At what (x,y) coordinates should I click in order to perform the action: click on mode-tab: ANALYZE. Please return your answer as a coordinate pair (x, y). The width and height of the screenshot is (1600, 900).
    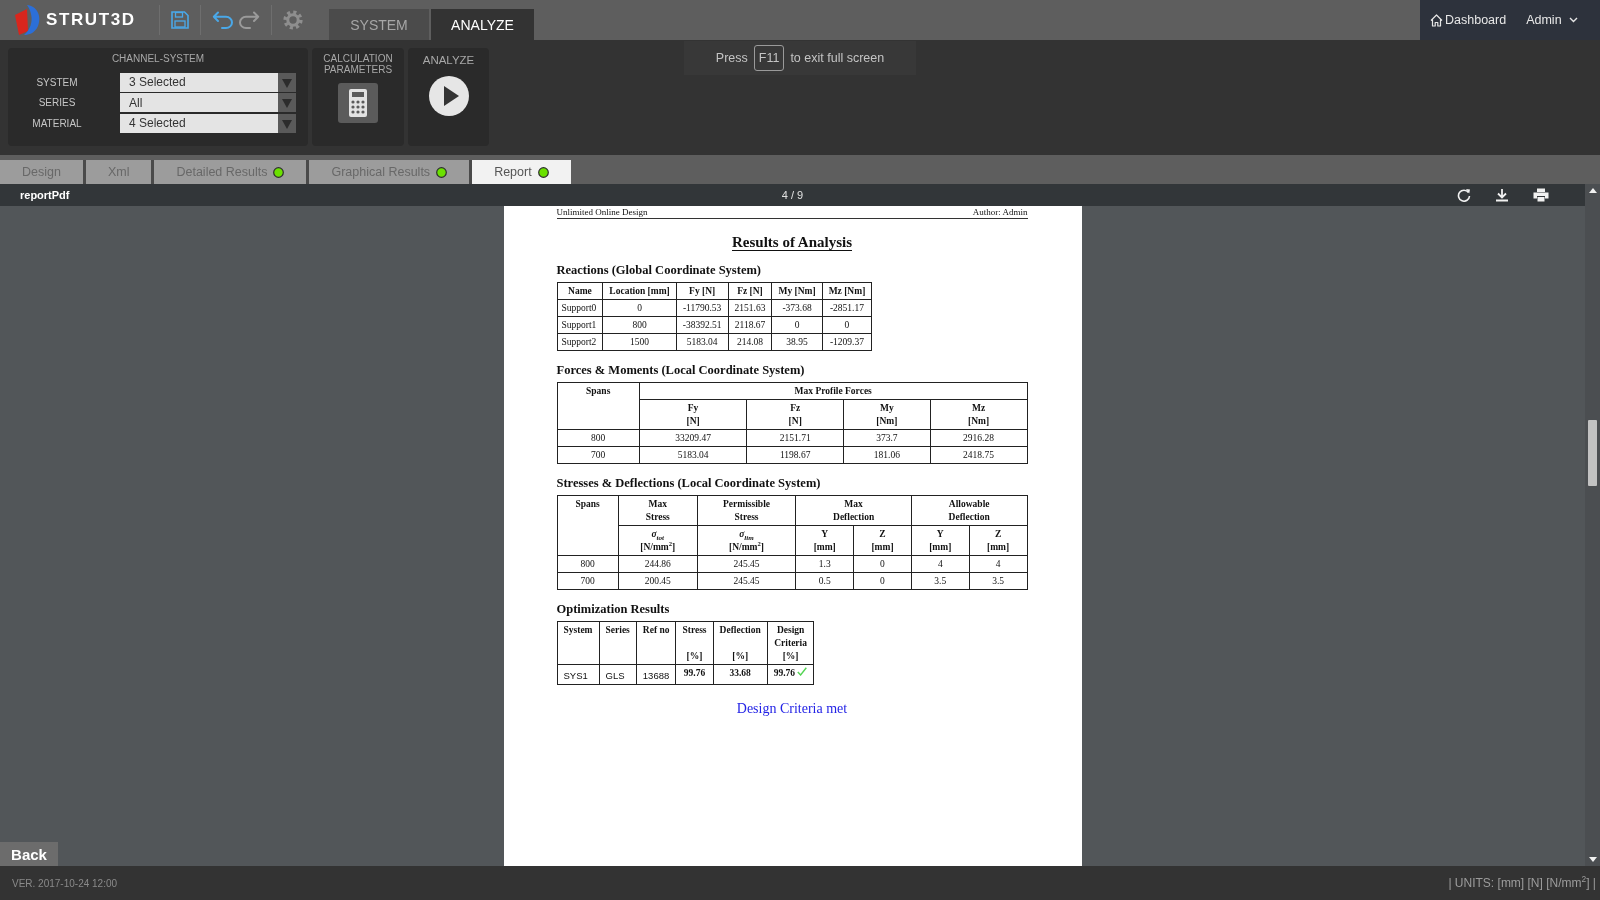
    Looking at the image, I should click on (482, 24).